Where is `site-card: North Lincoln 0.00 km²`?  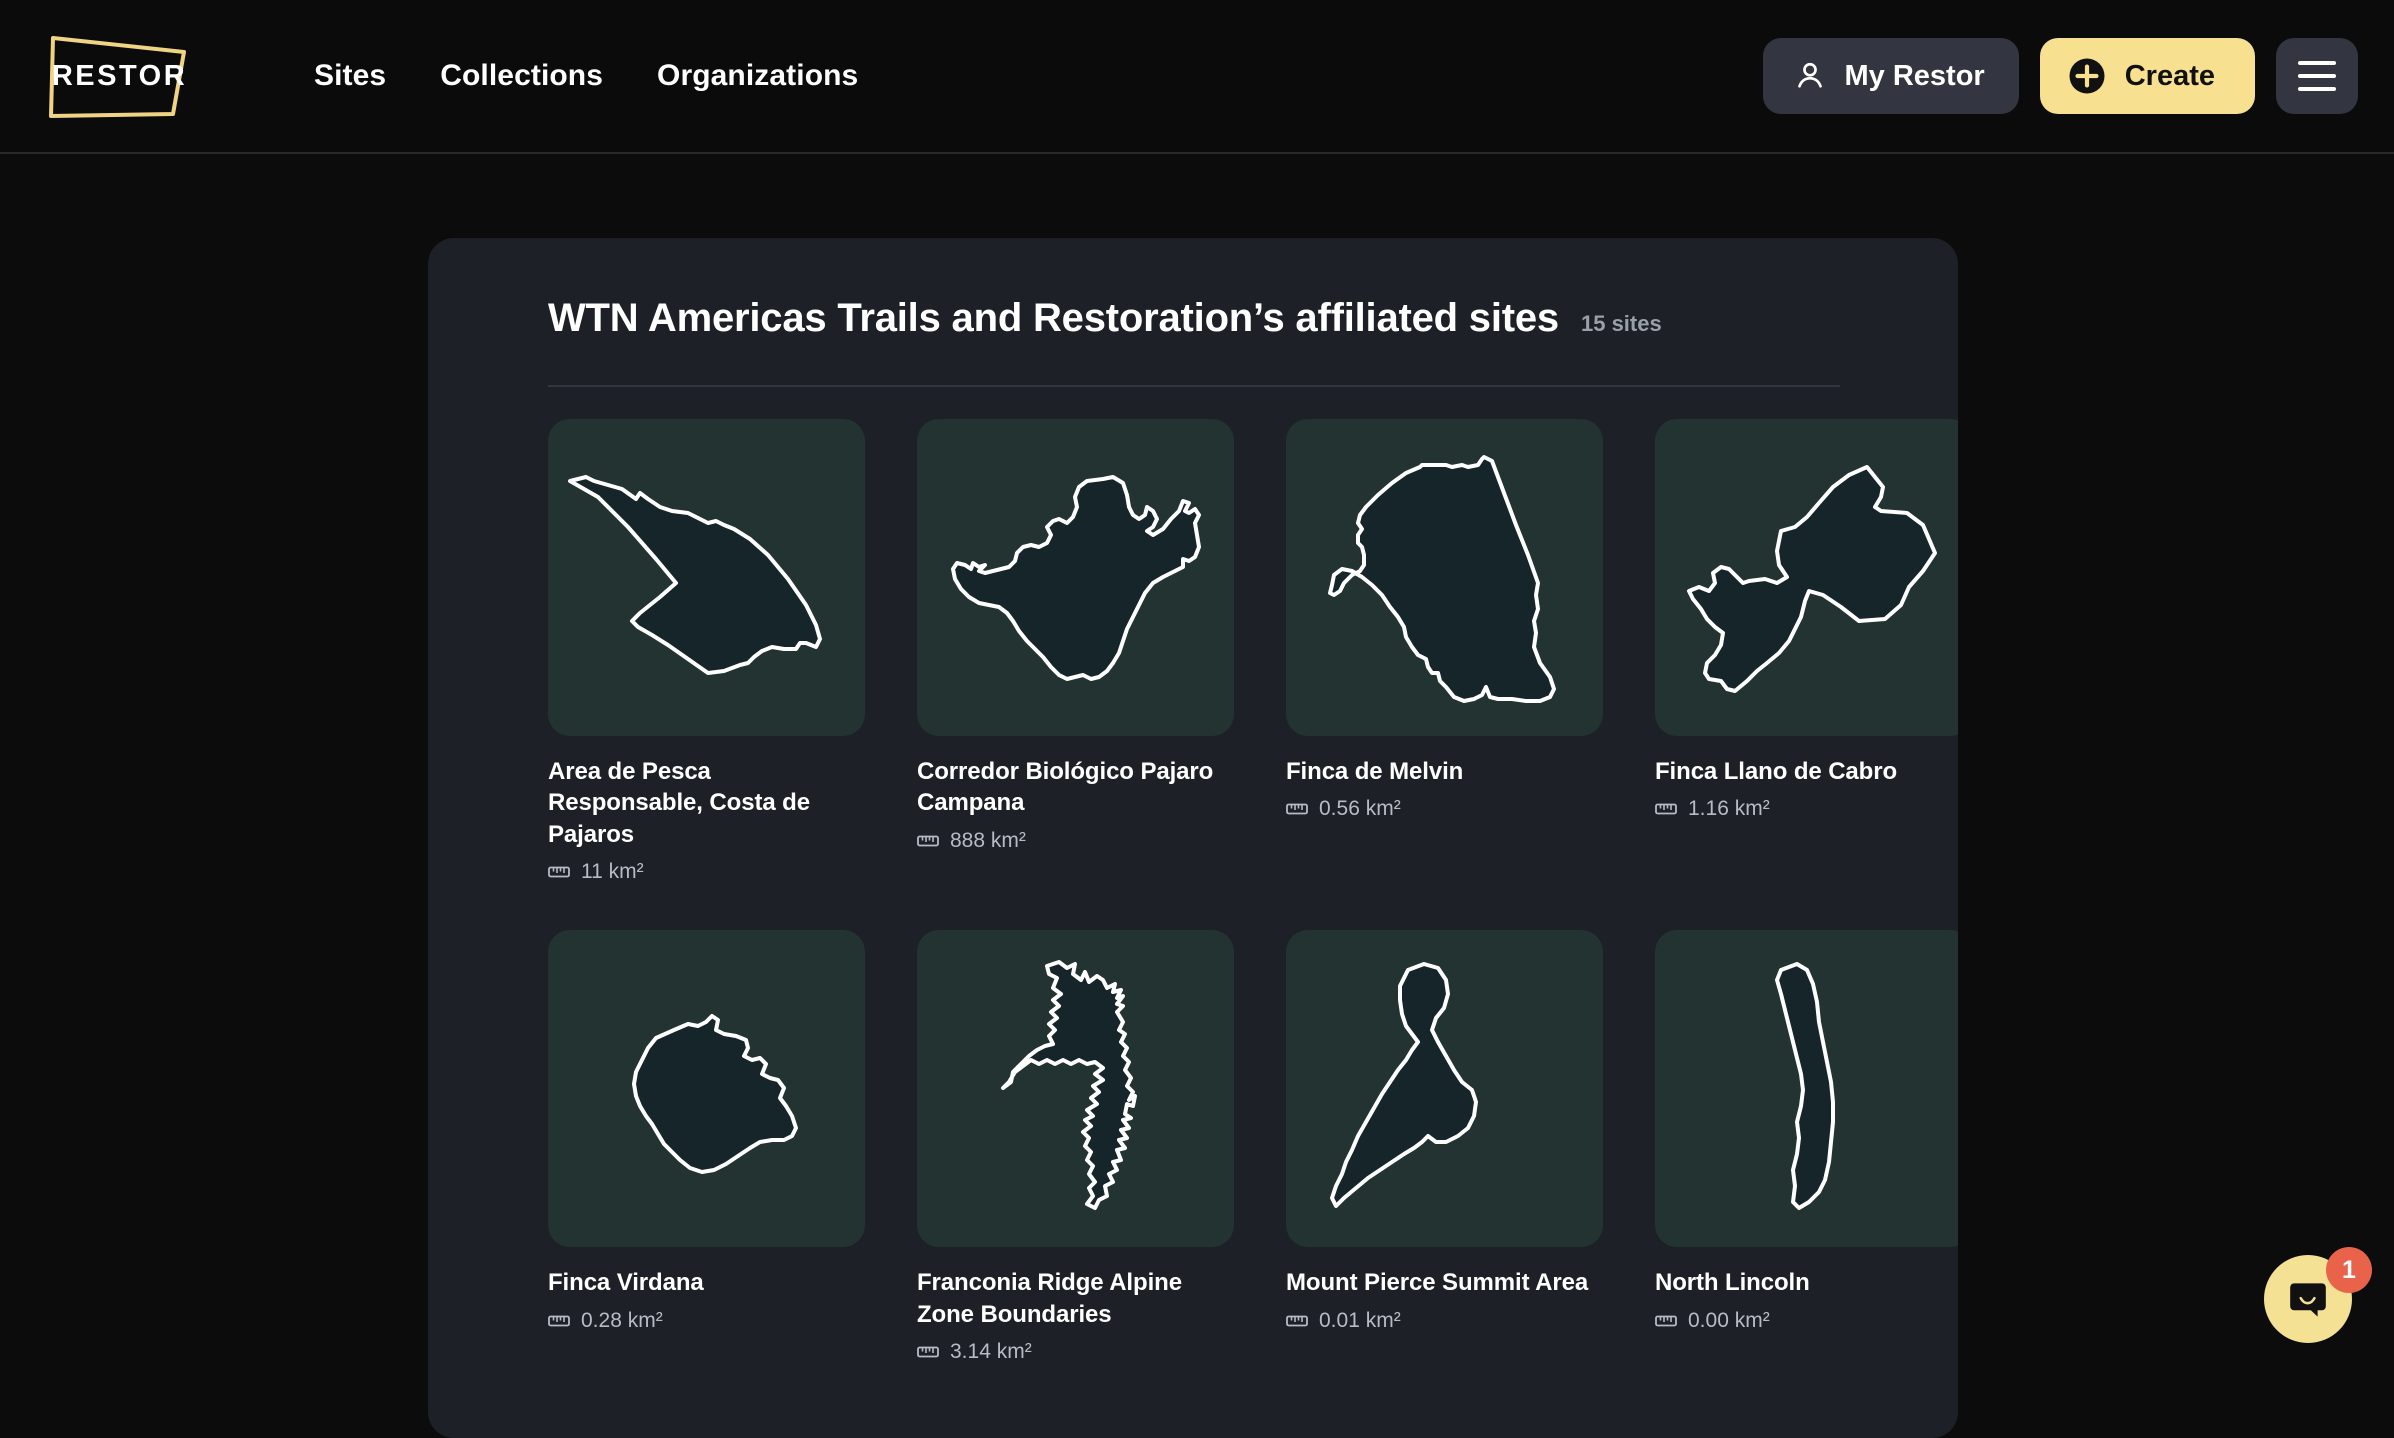 site-card: North Lincoln 0.00 km² is located at coordinates (1806, 1147).